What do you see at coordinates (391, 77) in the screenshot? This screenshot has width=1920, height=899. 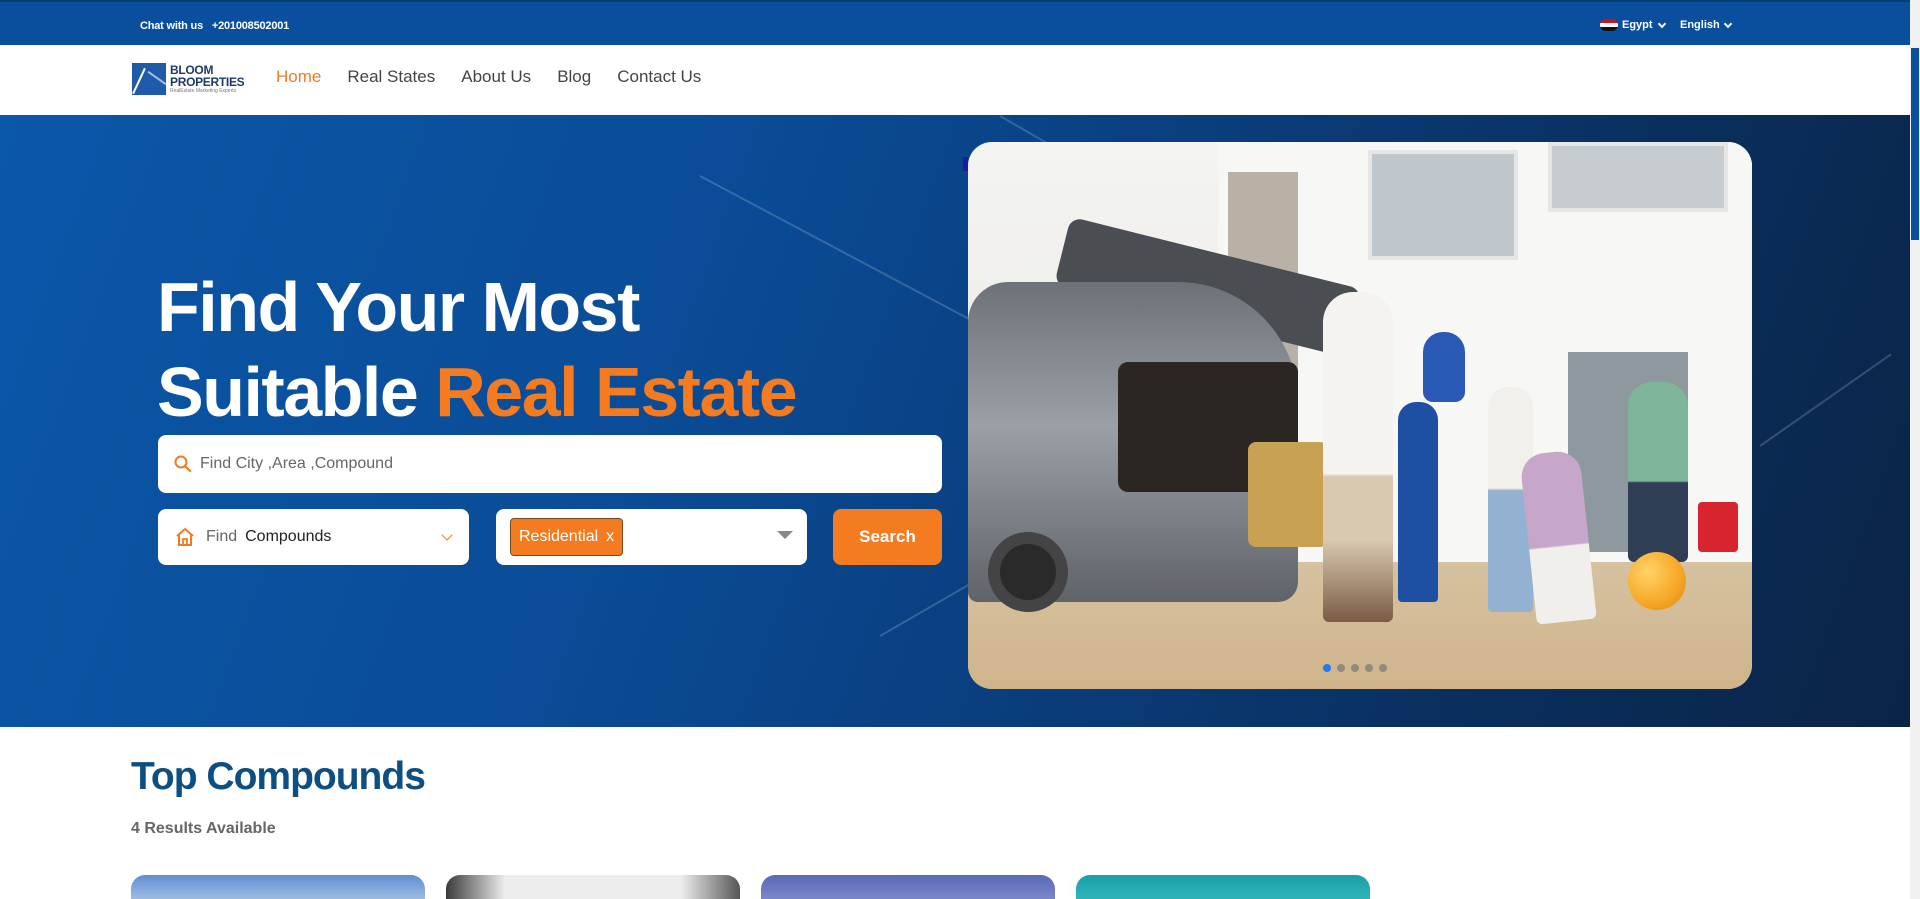 I see `nav-real-states: Real States` at bounding box center [391, 77].